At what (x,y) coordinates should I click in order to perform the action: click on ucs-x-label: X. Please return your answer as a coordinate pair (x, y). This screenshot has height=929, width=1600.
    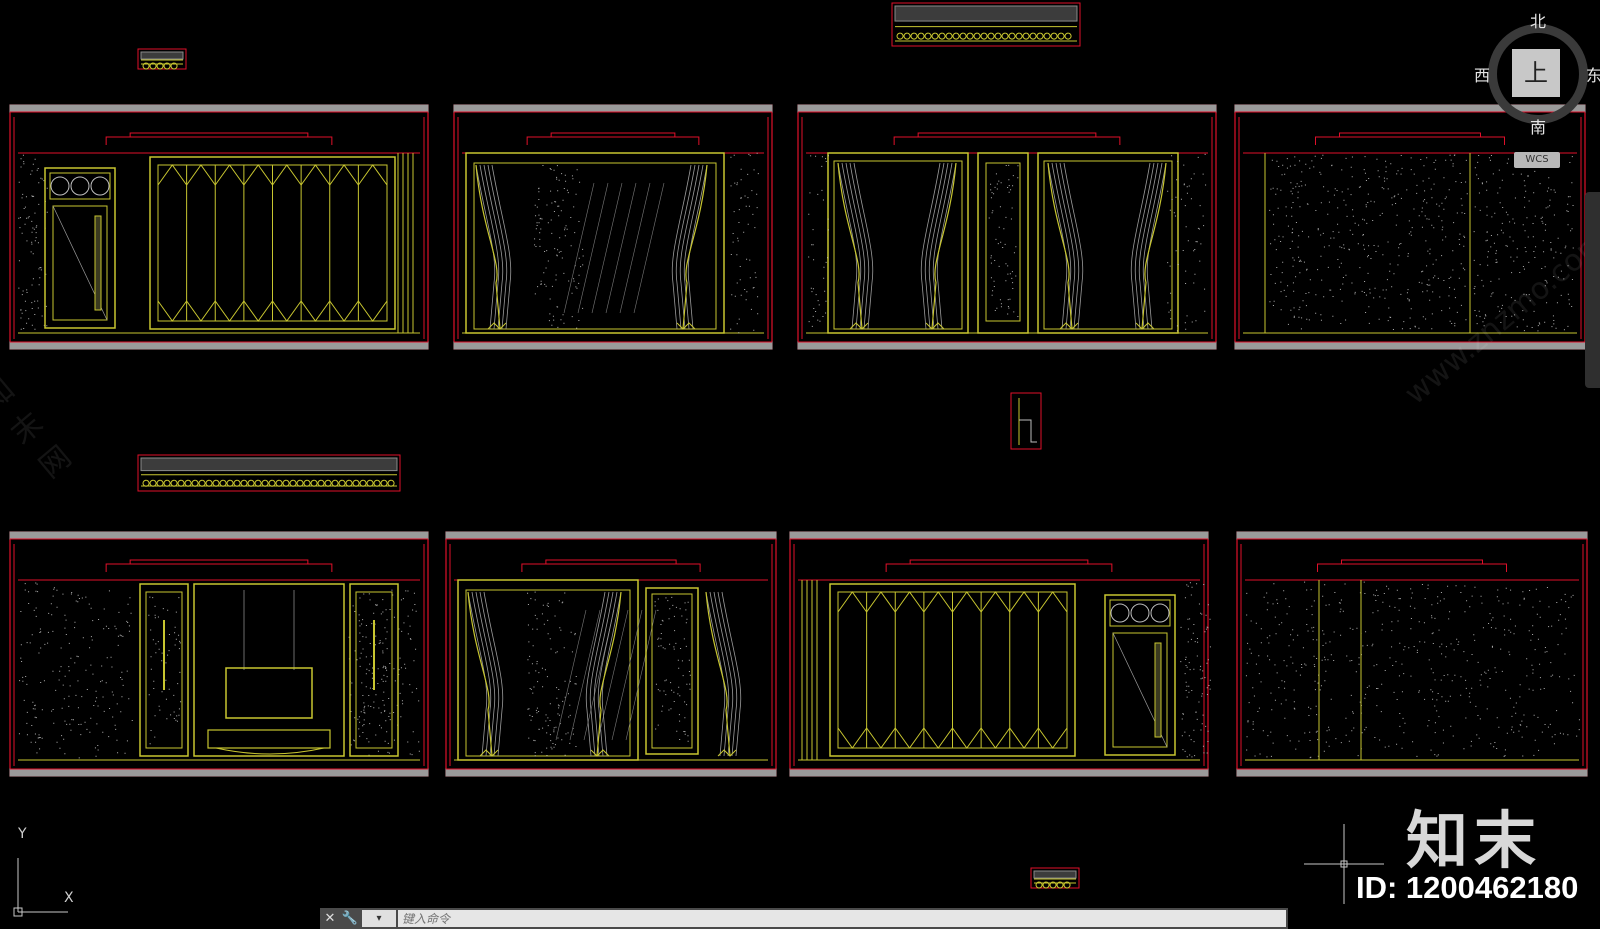
    Looking at the image, I should click on (69, 898).